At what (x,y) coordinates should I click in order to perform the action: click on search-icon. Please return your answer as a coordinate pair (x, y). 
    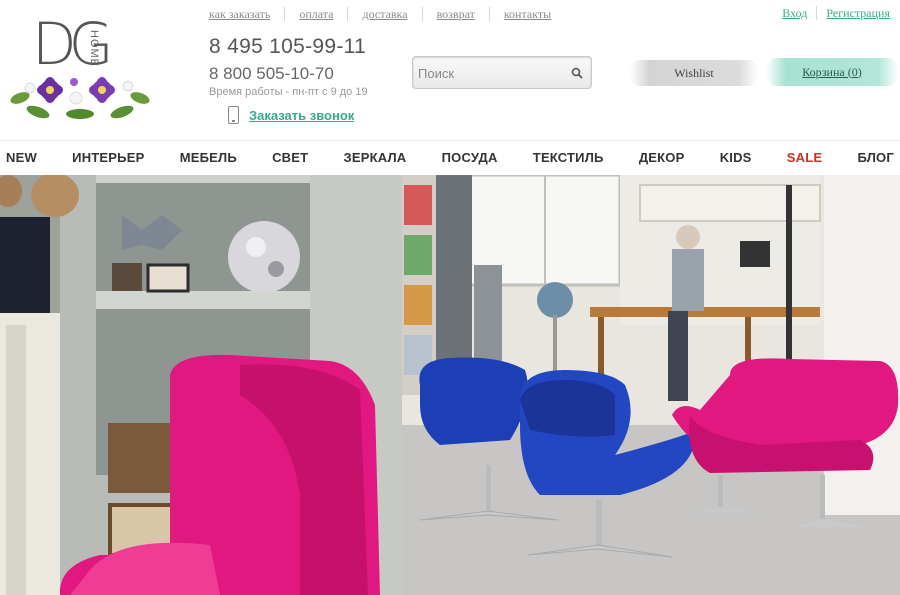
    Looking at the image, I should click on (577, 73).